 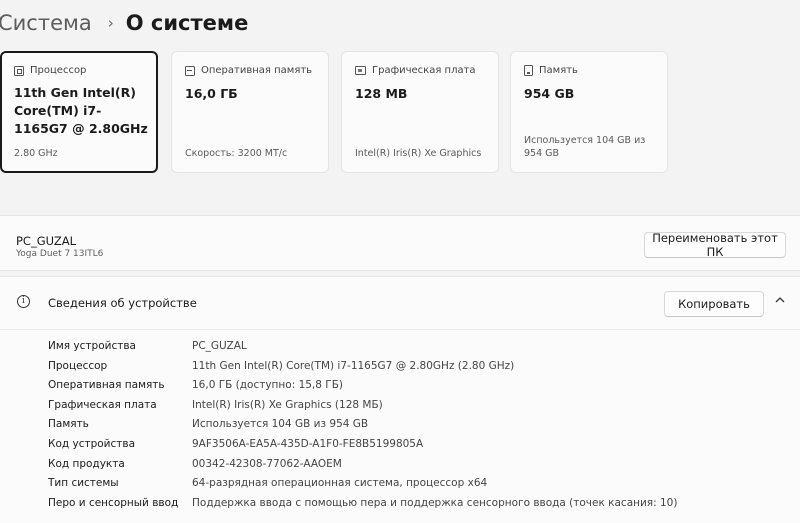 What do you see at coordinates (287, 404) in the screenshot?
I see `spec-value: Intel(R) Iris(R) Xe Graphics (128 МБ)` at bounding box center [287, 404].